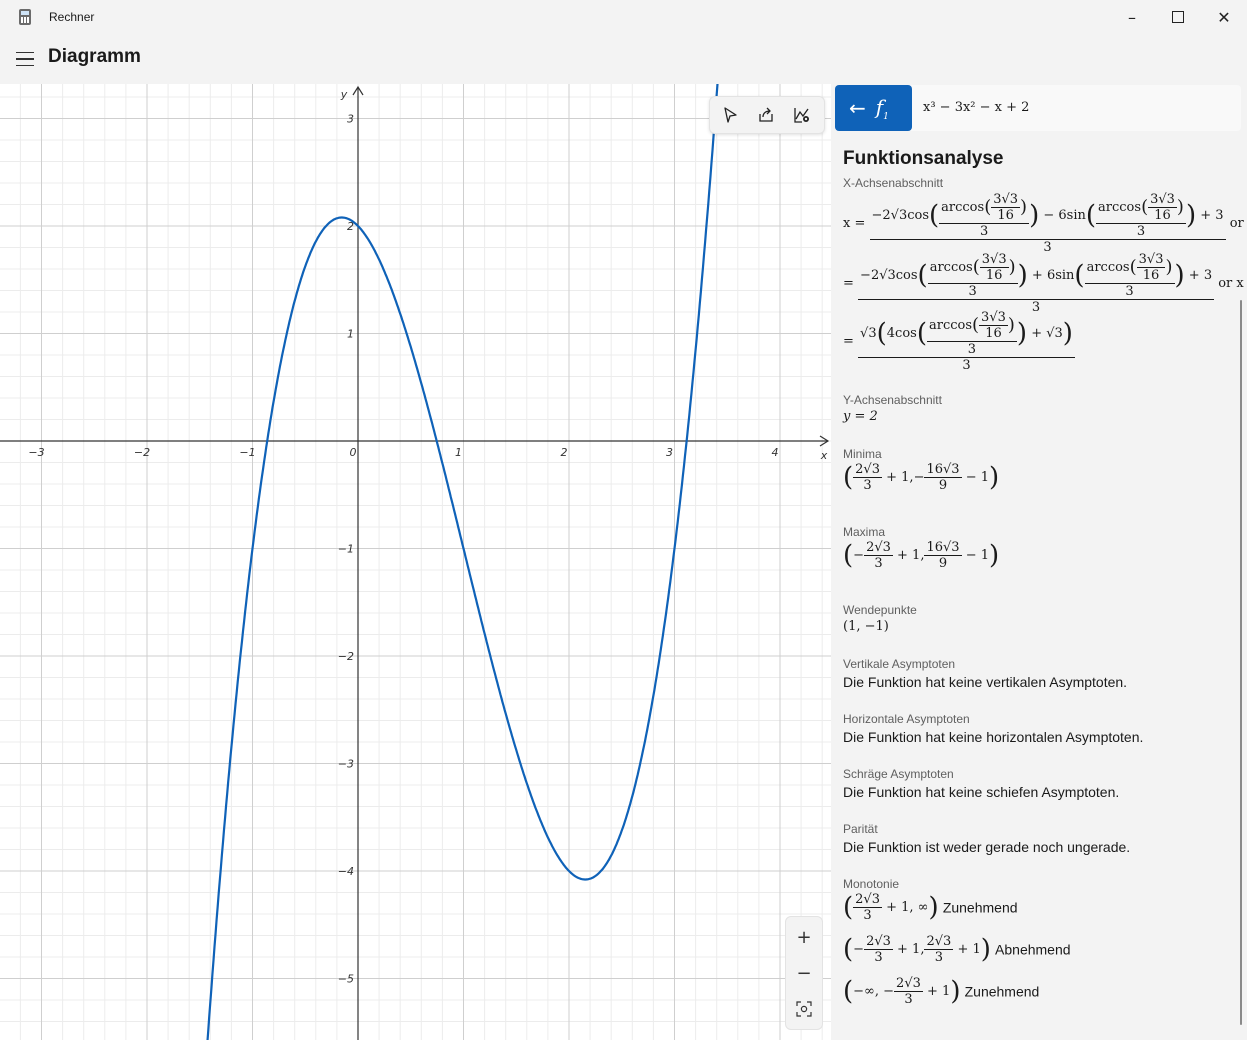  What do you see at coordinates (36, 452) in the screenshot?
I see `x-tick-label: −3` at bounding box center [36, 452].